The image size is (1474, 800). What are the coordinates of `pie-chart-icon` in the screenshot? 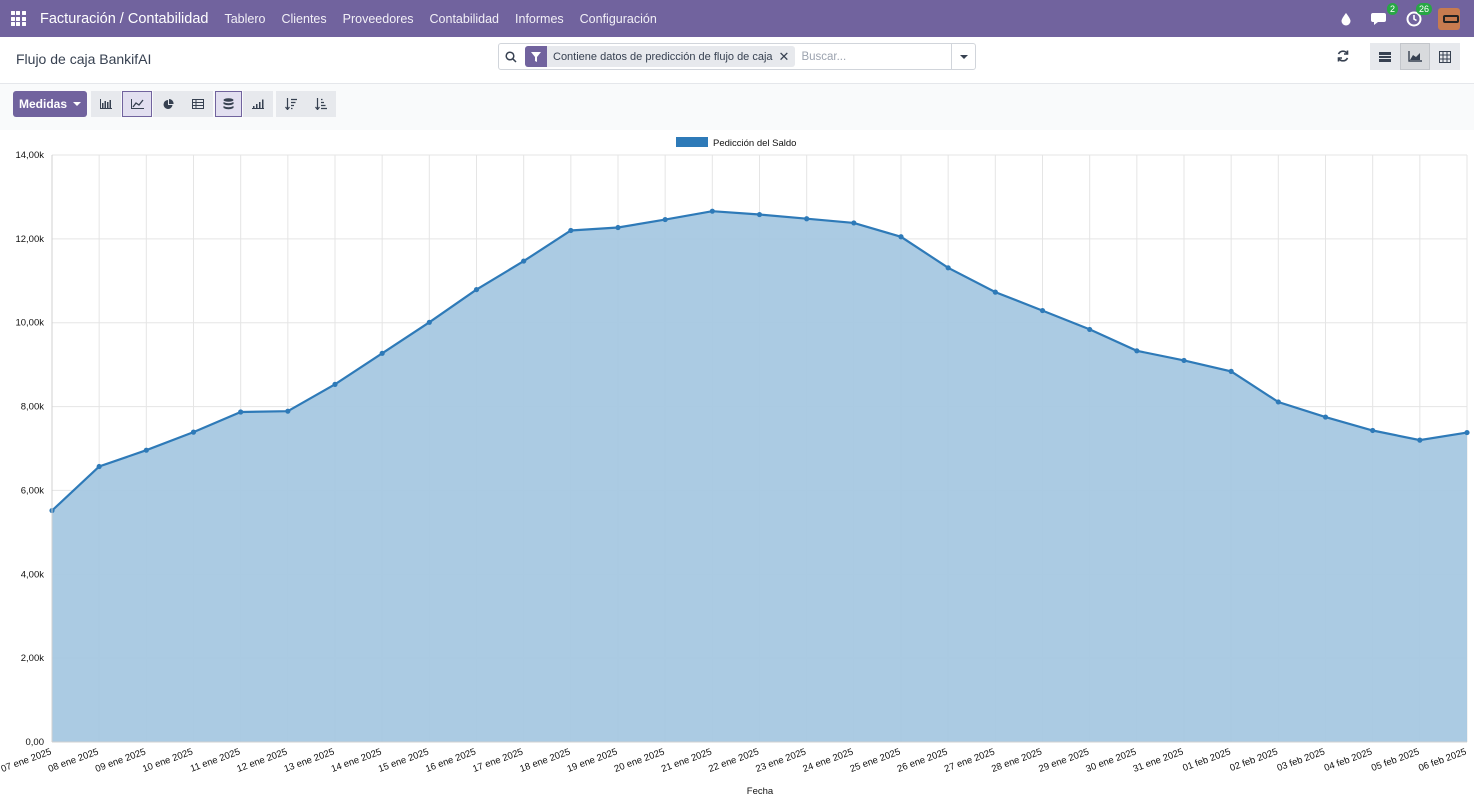 It's located at (168, 103).